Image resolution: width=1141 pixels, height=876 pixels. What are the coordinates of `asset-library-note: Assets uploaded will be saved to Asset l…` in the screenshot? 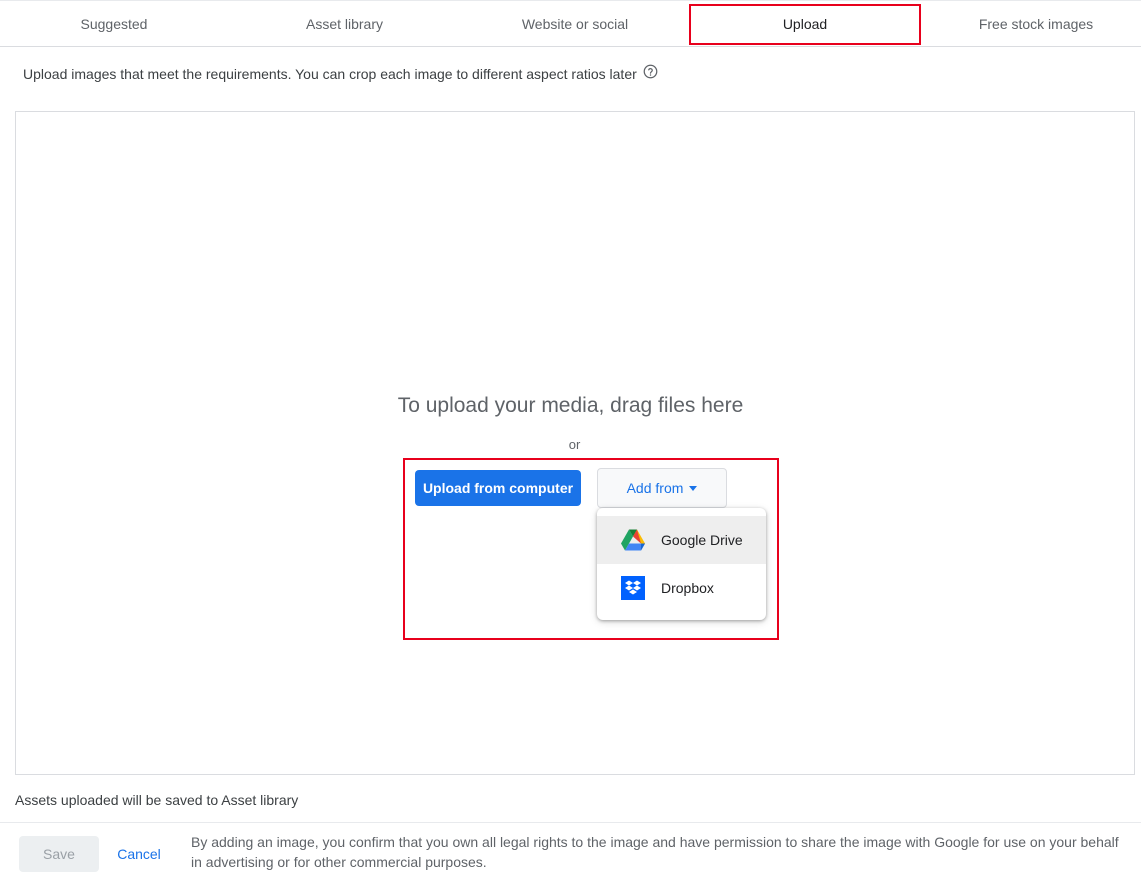 It's located at (157, 800).